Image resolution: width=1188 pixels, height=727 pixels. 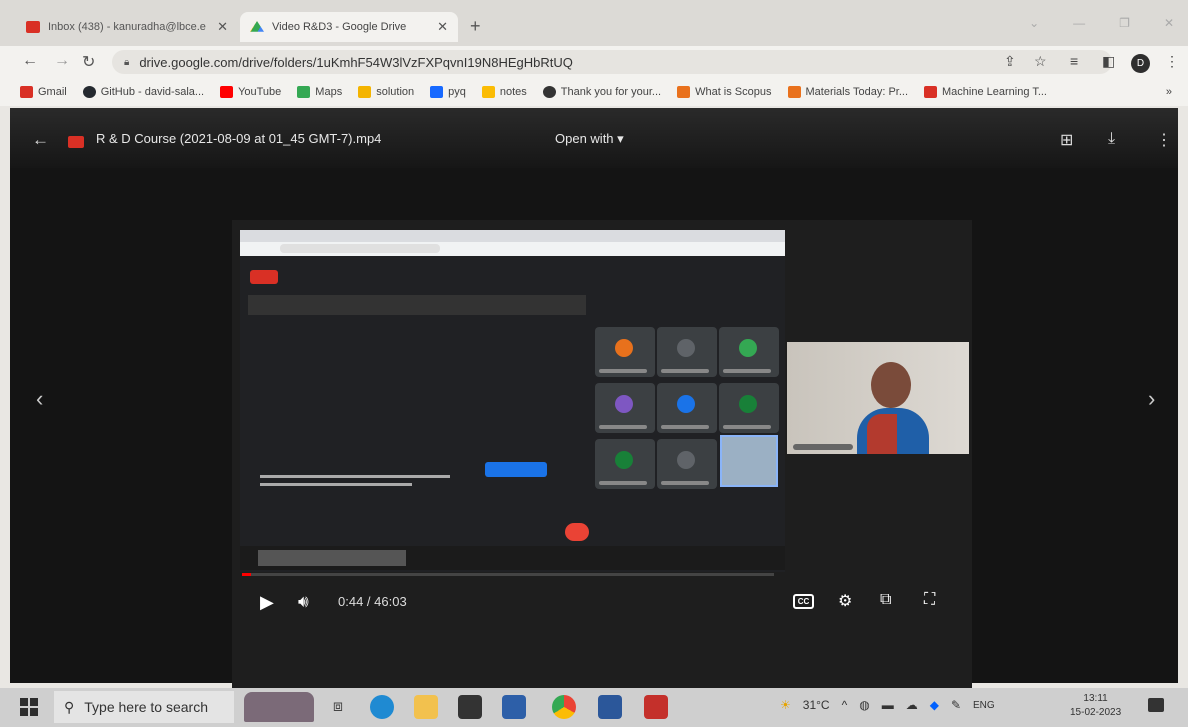 I want to click on presentation-bar, so click(x=417, y=305).